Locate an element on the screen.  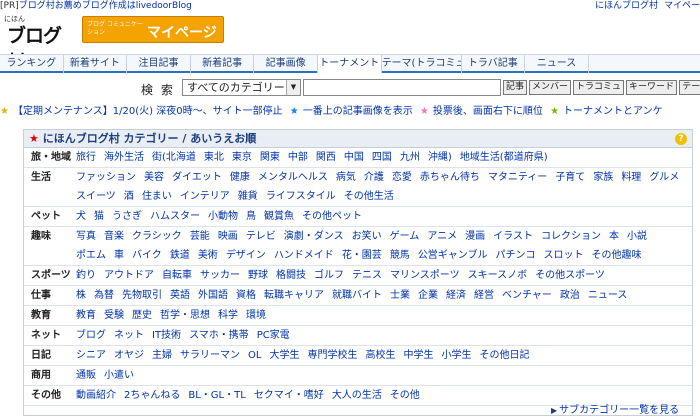
help-icon: ? is located at coordinates (681, 139).